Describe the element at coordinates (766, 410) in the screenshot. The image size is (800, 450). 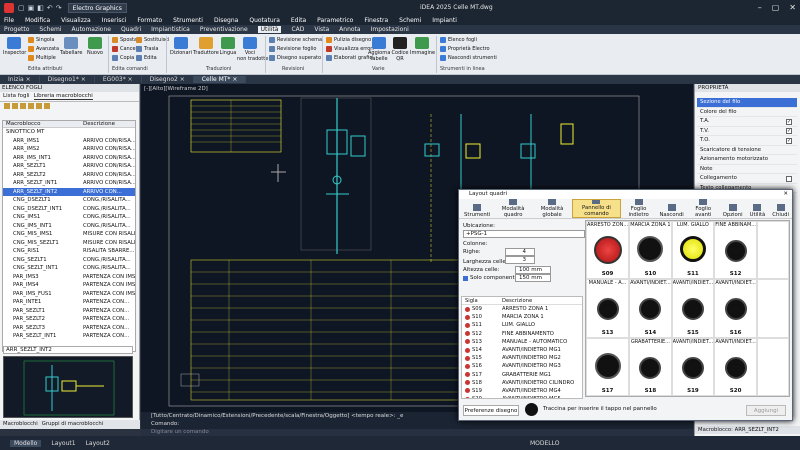
I see `aggiungi-button: Aggiungi` at that location.